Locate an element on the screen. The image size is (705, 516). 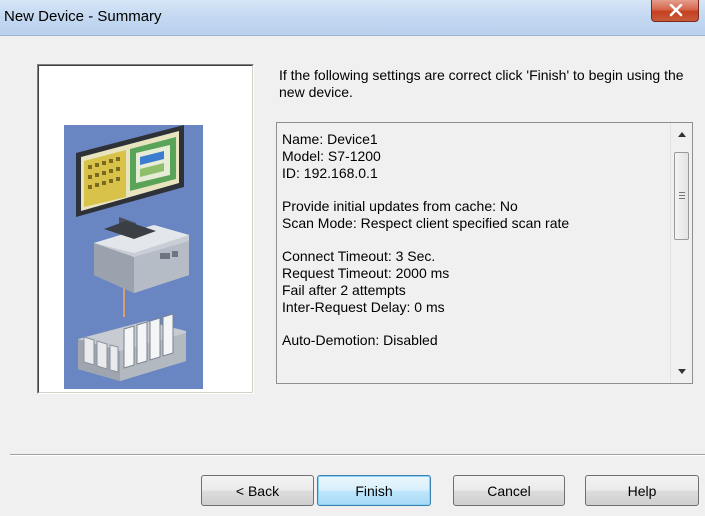
summary-line-name: Name: Device1 is located at coordinates (330, 139).